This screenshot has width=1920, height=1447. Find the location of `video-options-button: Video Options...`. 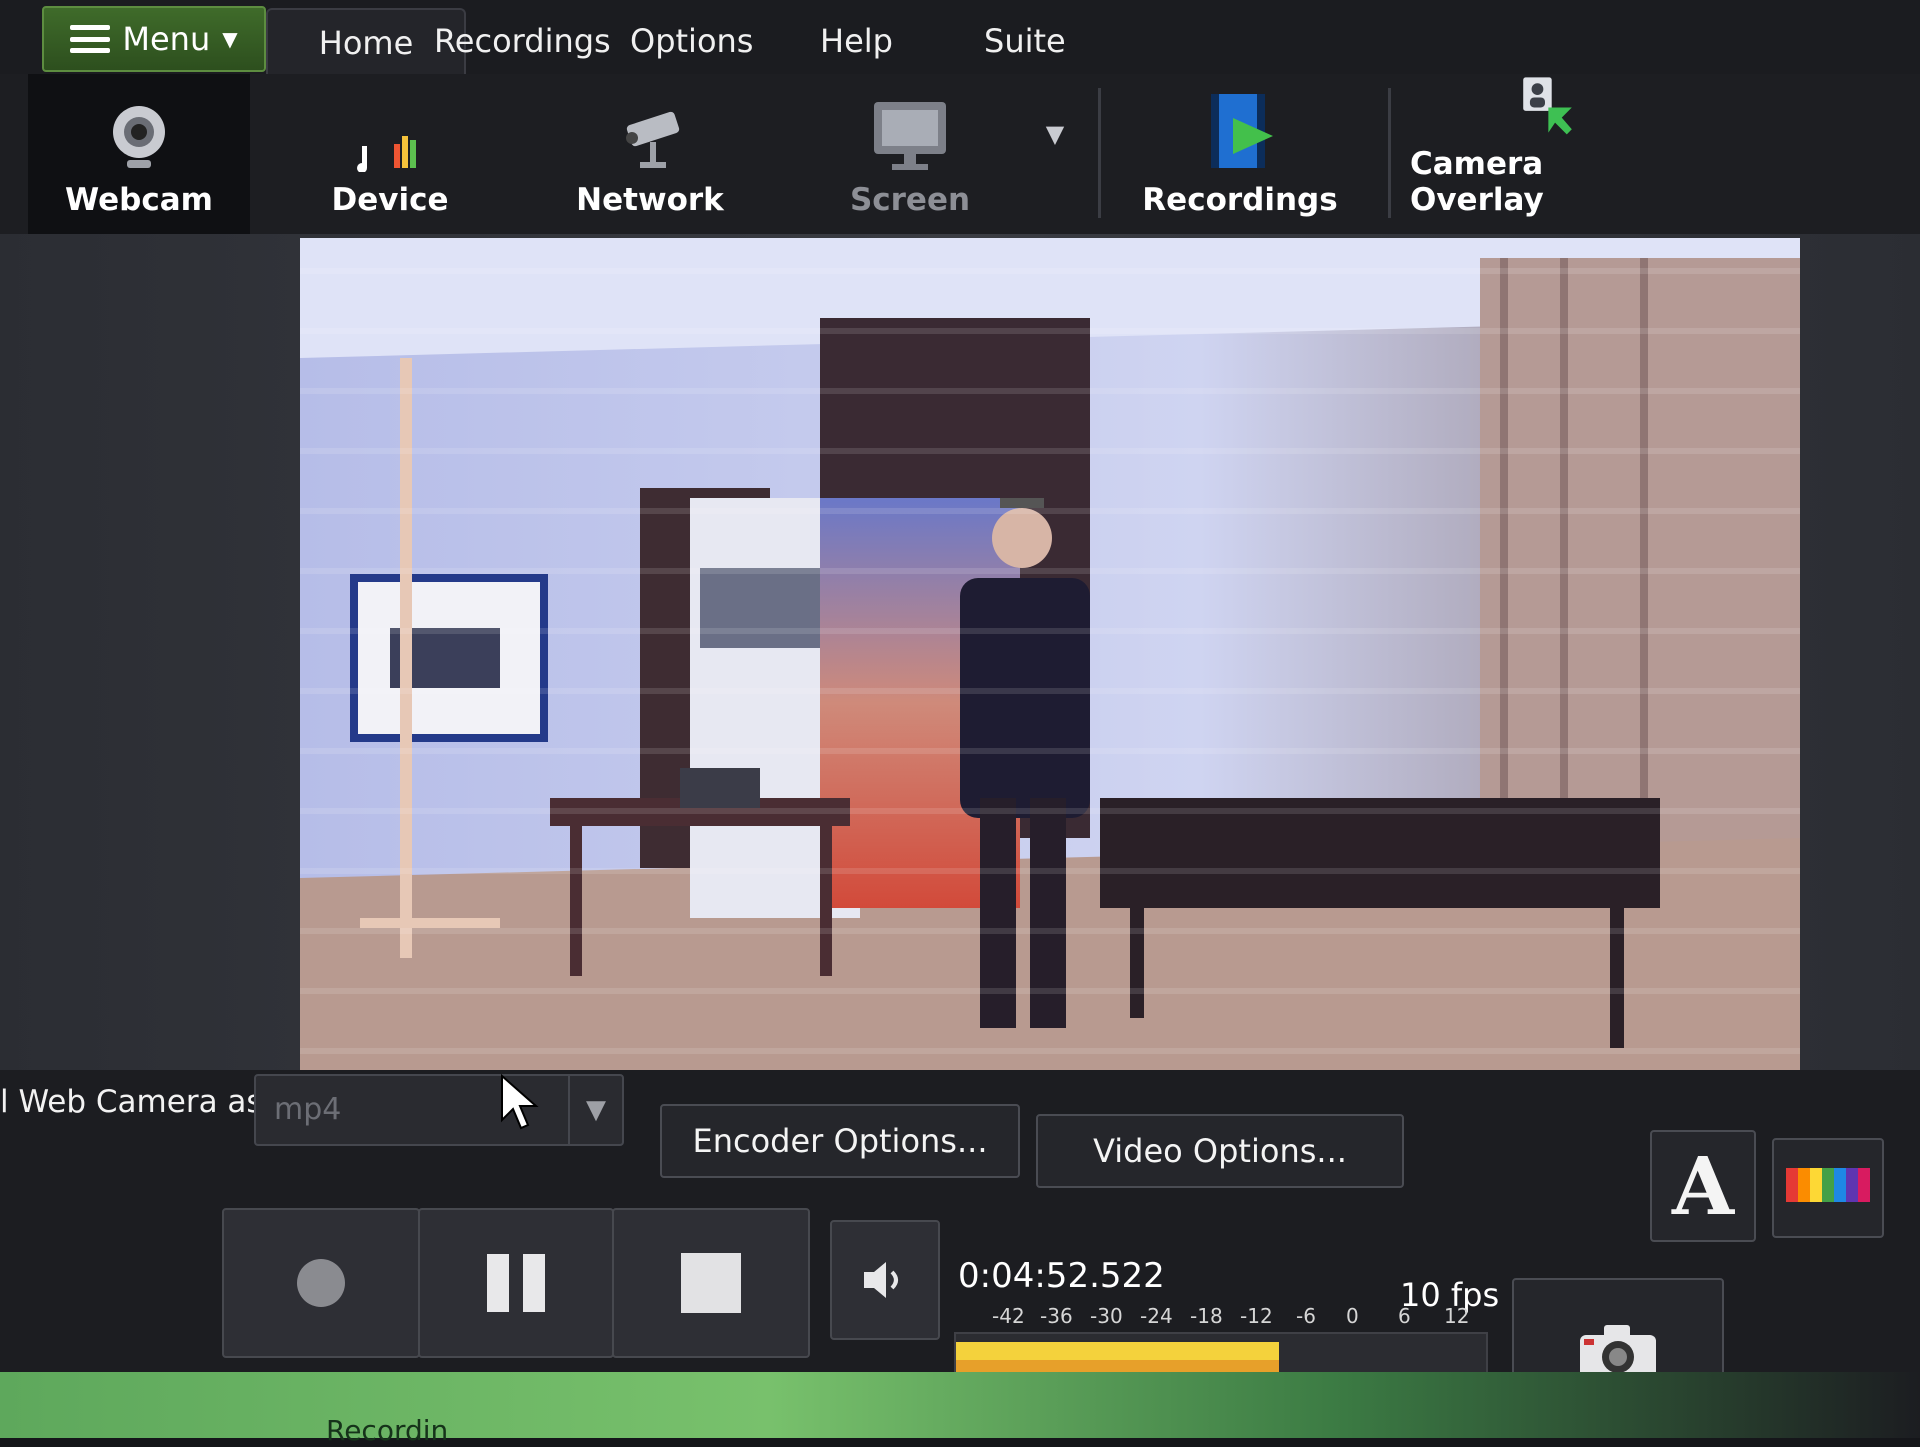

video-options-button: Video Options... is located at coordinates (1220, 1151).